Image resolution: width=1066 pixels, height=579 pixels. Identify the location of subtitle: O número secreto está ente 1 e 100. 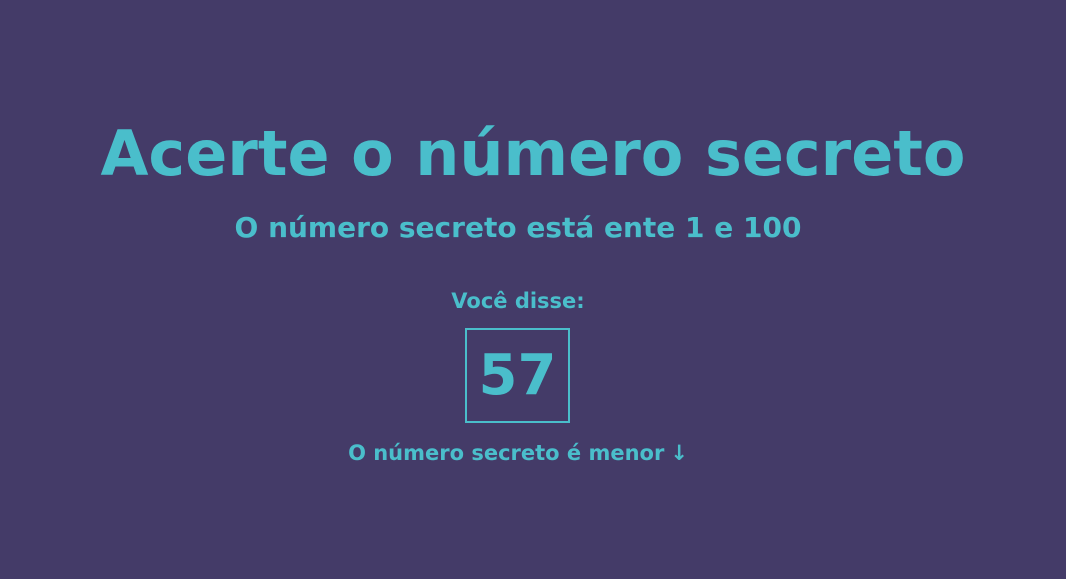
(518, 227).